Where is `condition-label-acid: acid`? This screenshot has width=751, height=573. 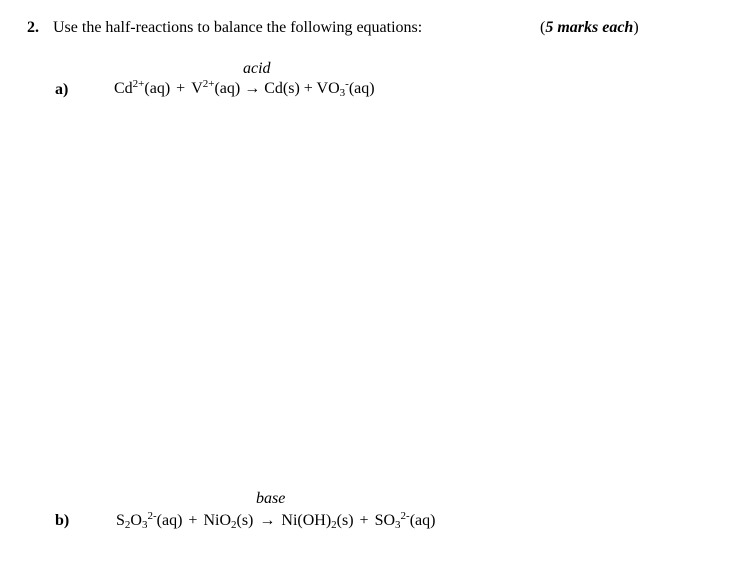 condition-label-acid: acid is located at coordinates (257, 68).